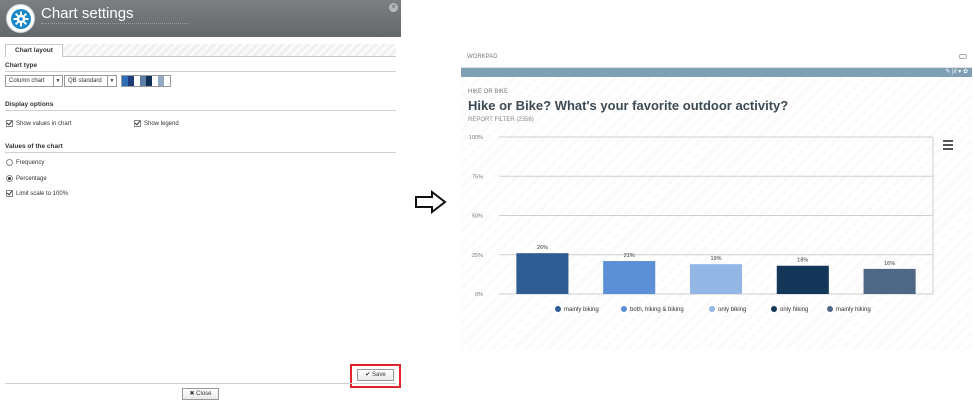 The height and width of the screenshot is (404, 973). What do you see at coordinates (581, 310) in the screenshot?
I see `legend-label: mainly biking` at bounding box center [581, 310].